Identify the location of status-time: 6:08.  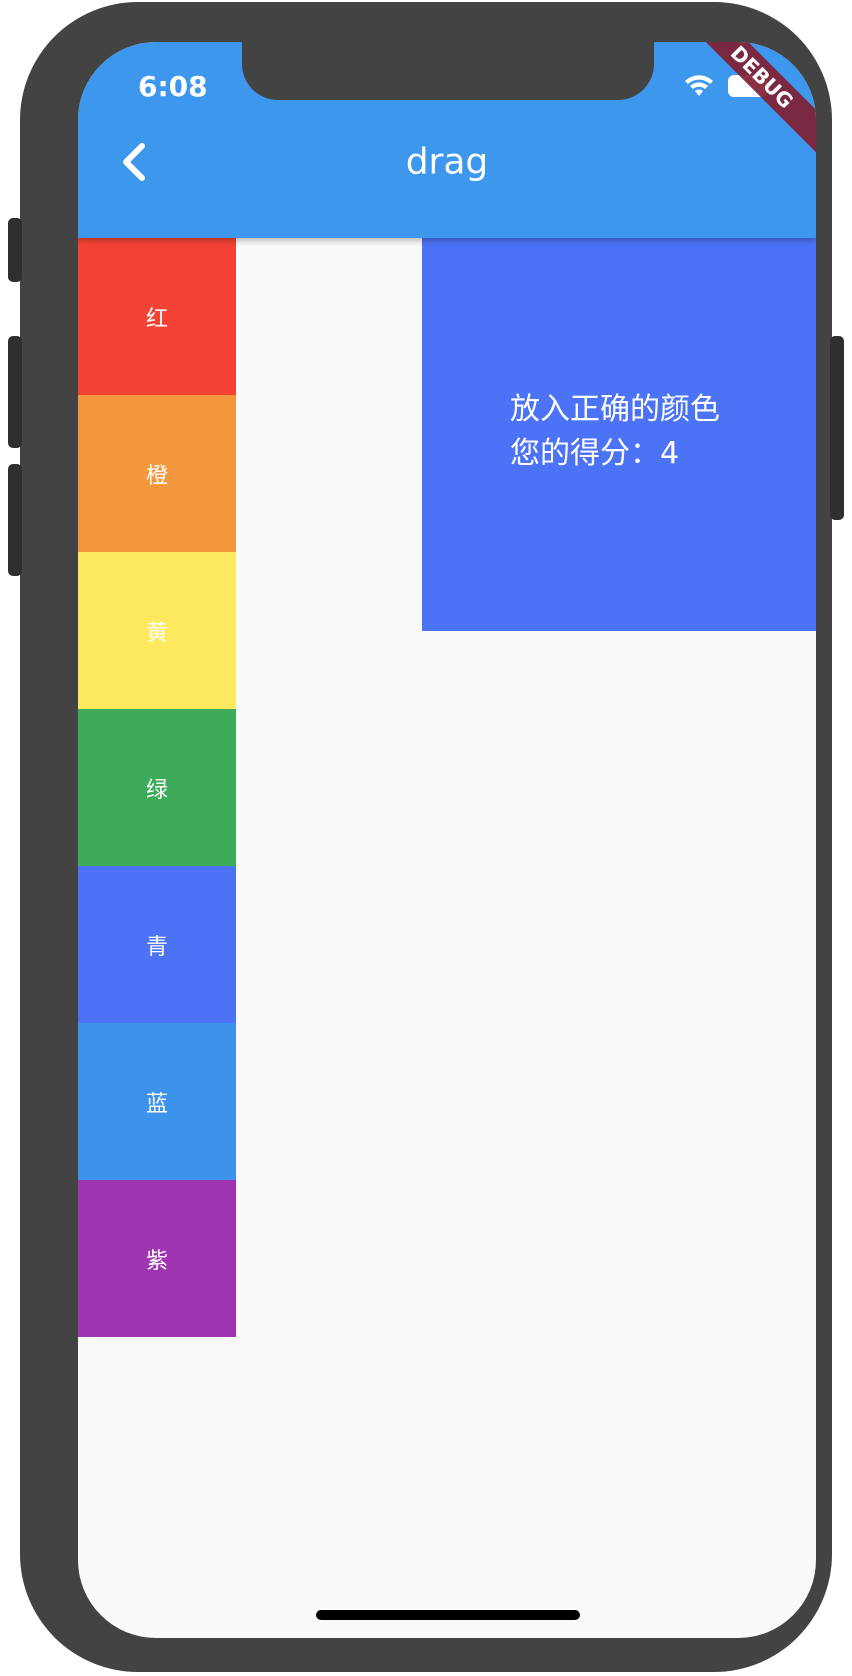
(173, 86).